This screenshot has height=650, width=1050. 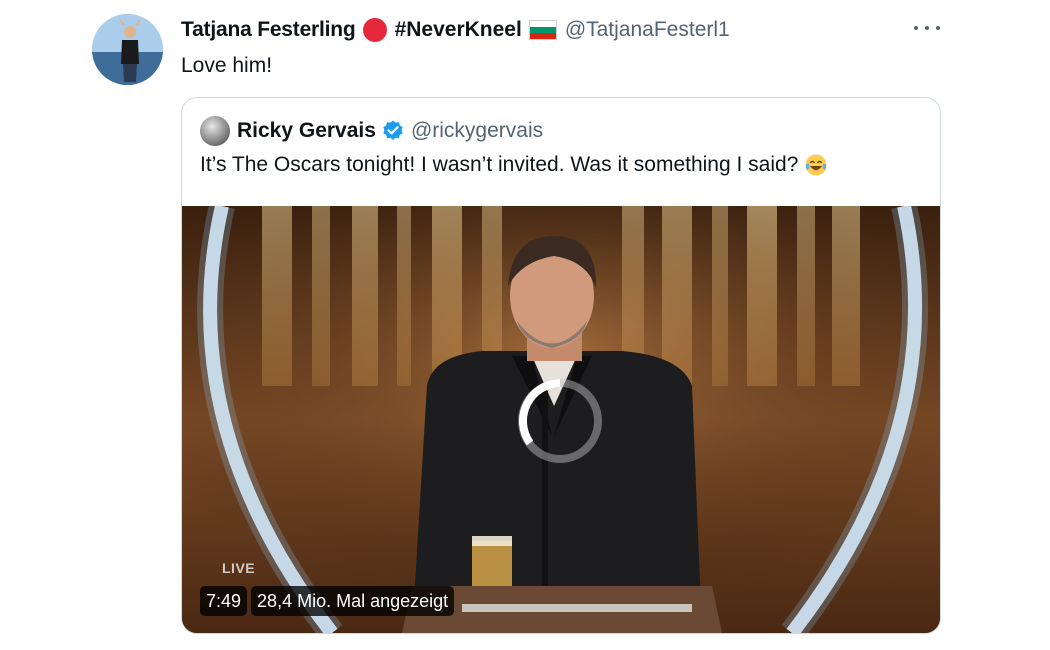 I want to click on video-view-count: 28,4 Mio. Mal angezeigt, so click(x=353, y=601).